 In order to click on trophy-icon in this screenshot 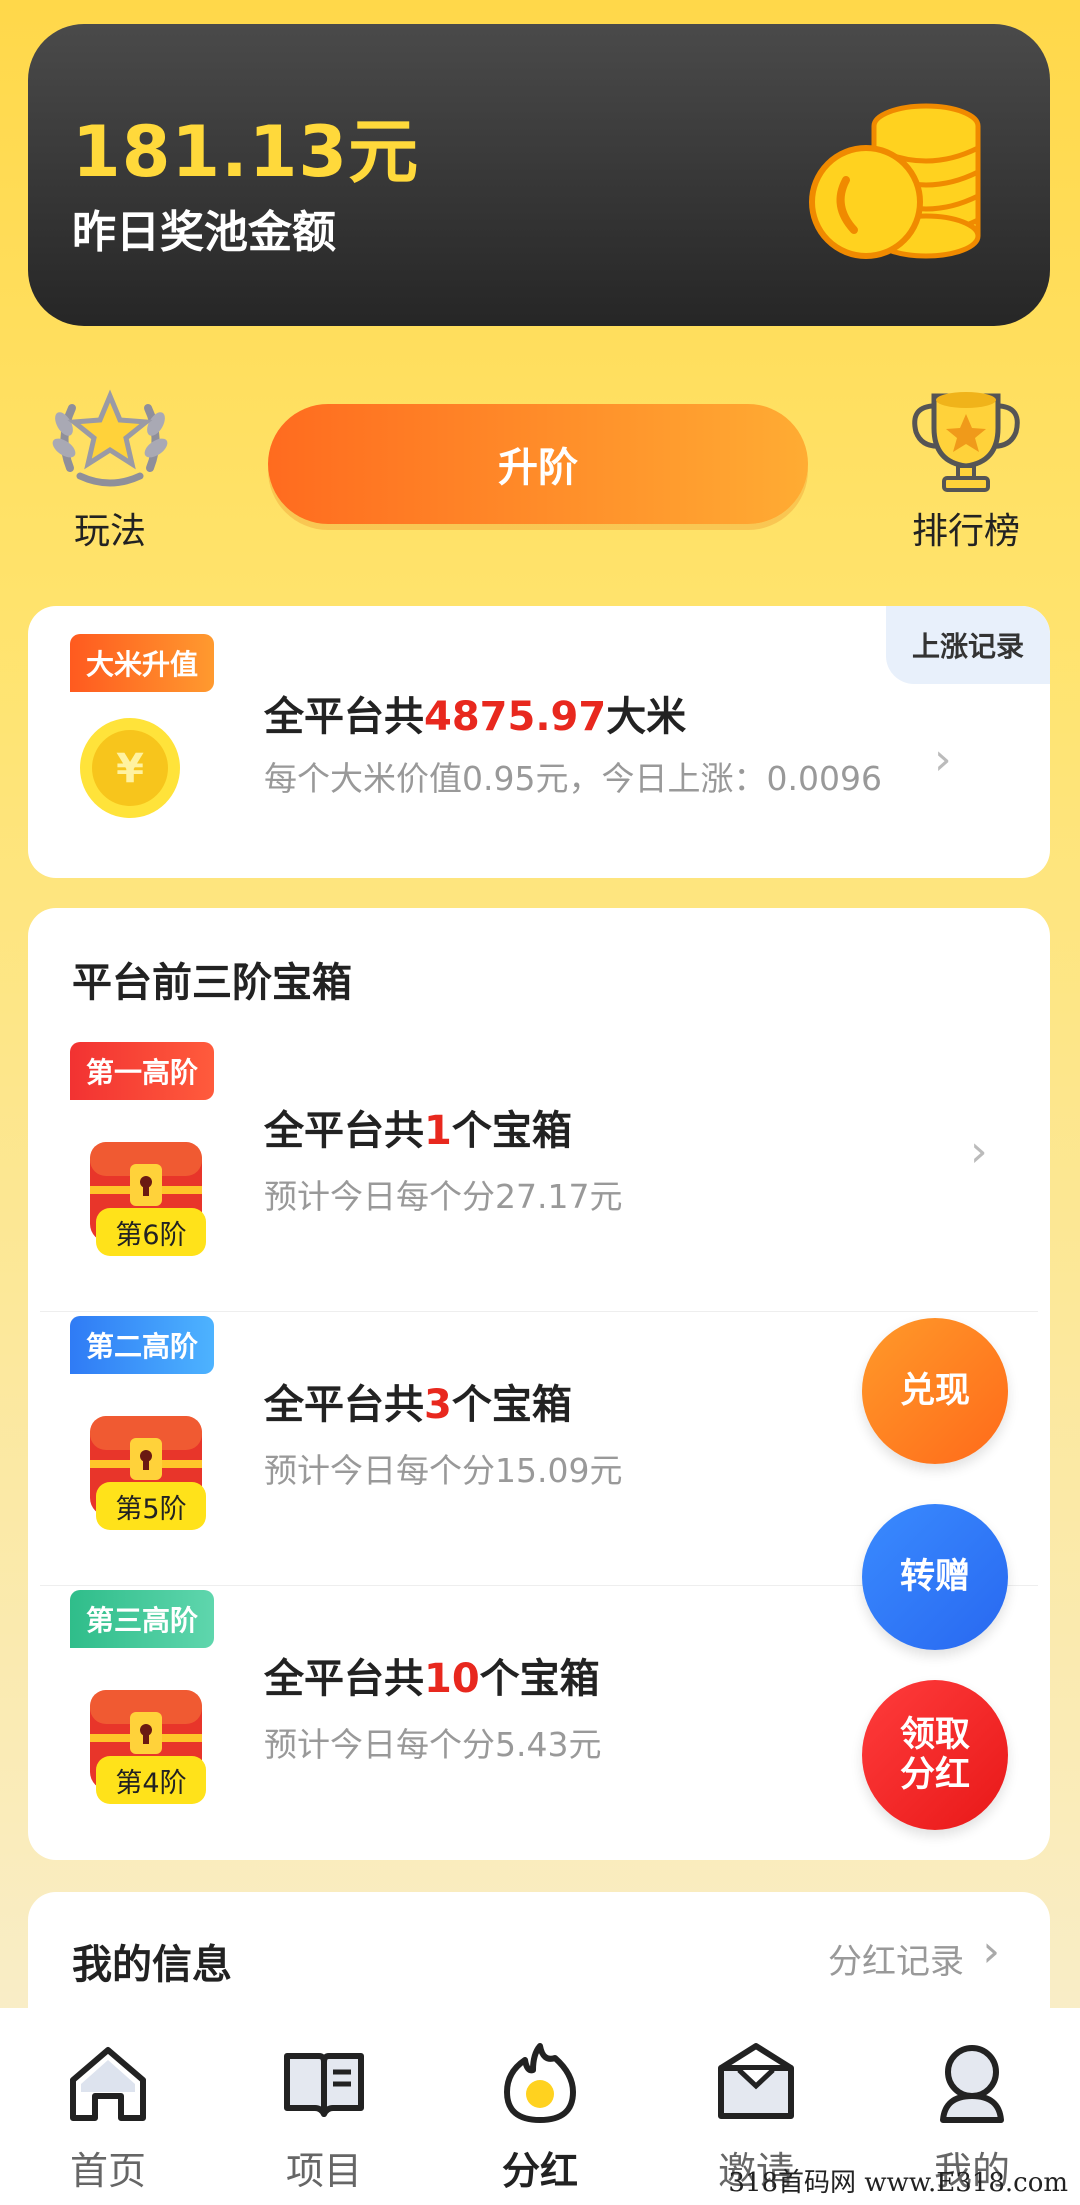, I will do `click(966, 442)`.